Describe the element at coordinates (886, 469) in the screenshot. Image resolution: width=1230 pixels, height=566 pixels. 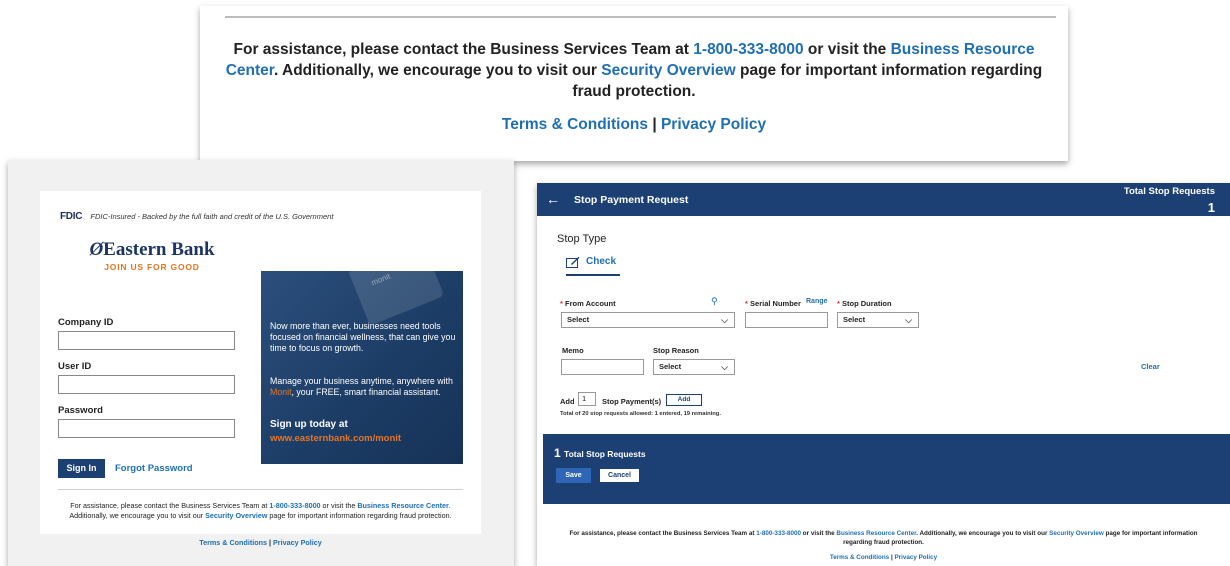
I see `summary-band: 1 Total Stop Requests Save Cancel` at that location.